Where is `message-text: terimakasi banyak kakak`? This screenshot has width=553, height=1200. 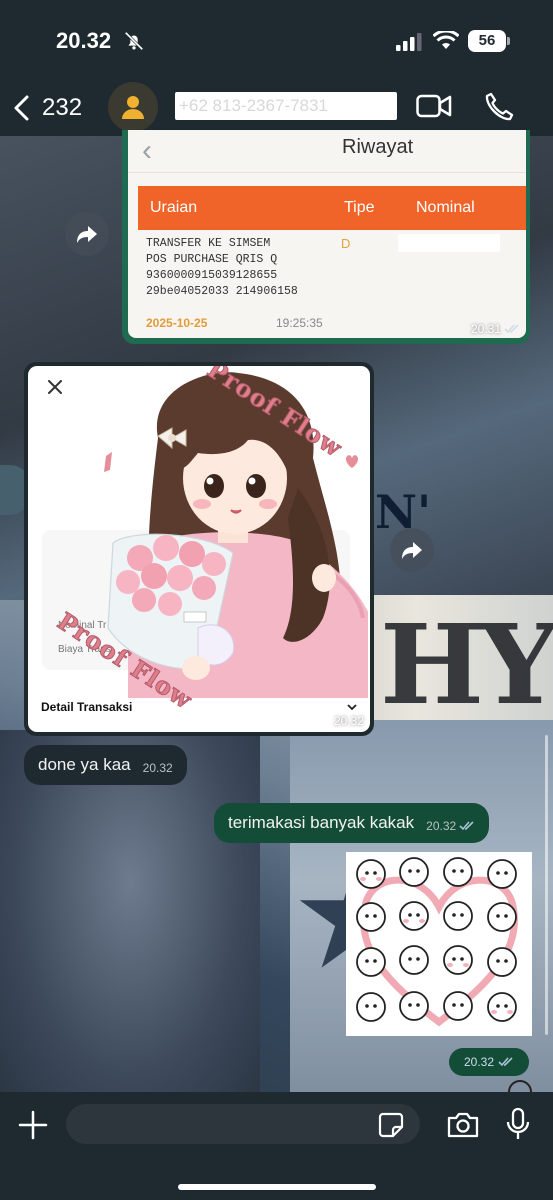
message-text: terimakasi banyak kakak is located at coordinates (321, 822).